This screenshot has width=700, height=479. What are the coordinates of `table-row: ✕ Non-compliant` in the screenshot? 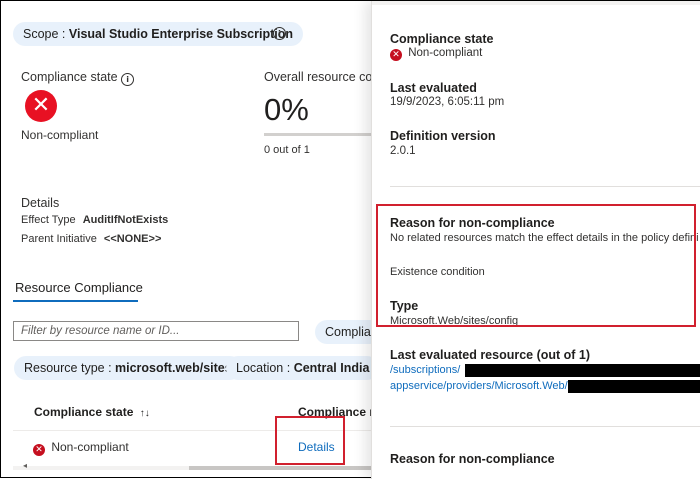 It's located at (81, 448).